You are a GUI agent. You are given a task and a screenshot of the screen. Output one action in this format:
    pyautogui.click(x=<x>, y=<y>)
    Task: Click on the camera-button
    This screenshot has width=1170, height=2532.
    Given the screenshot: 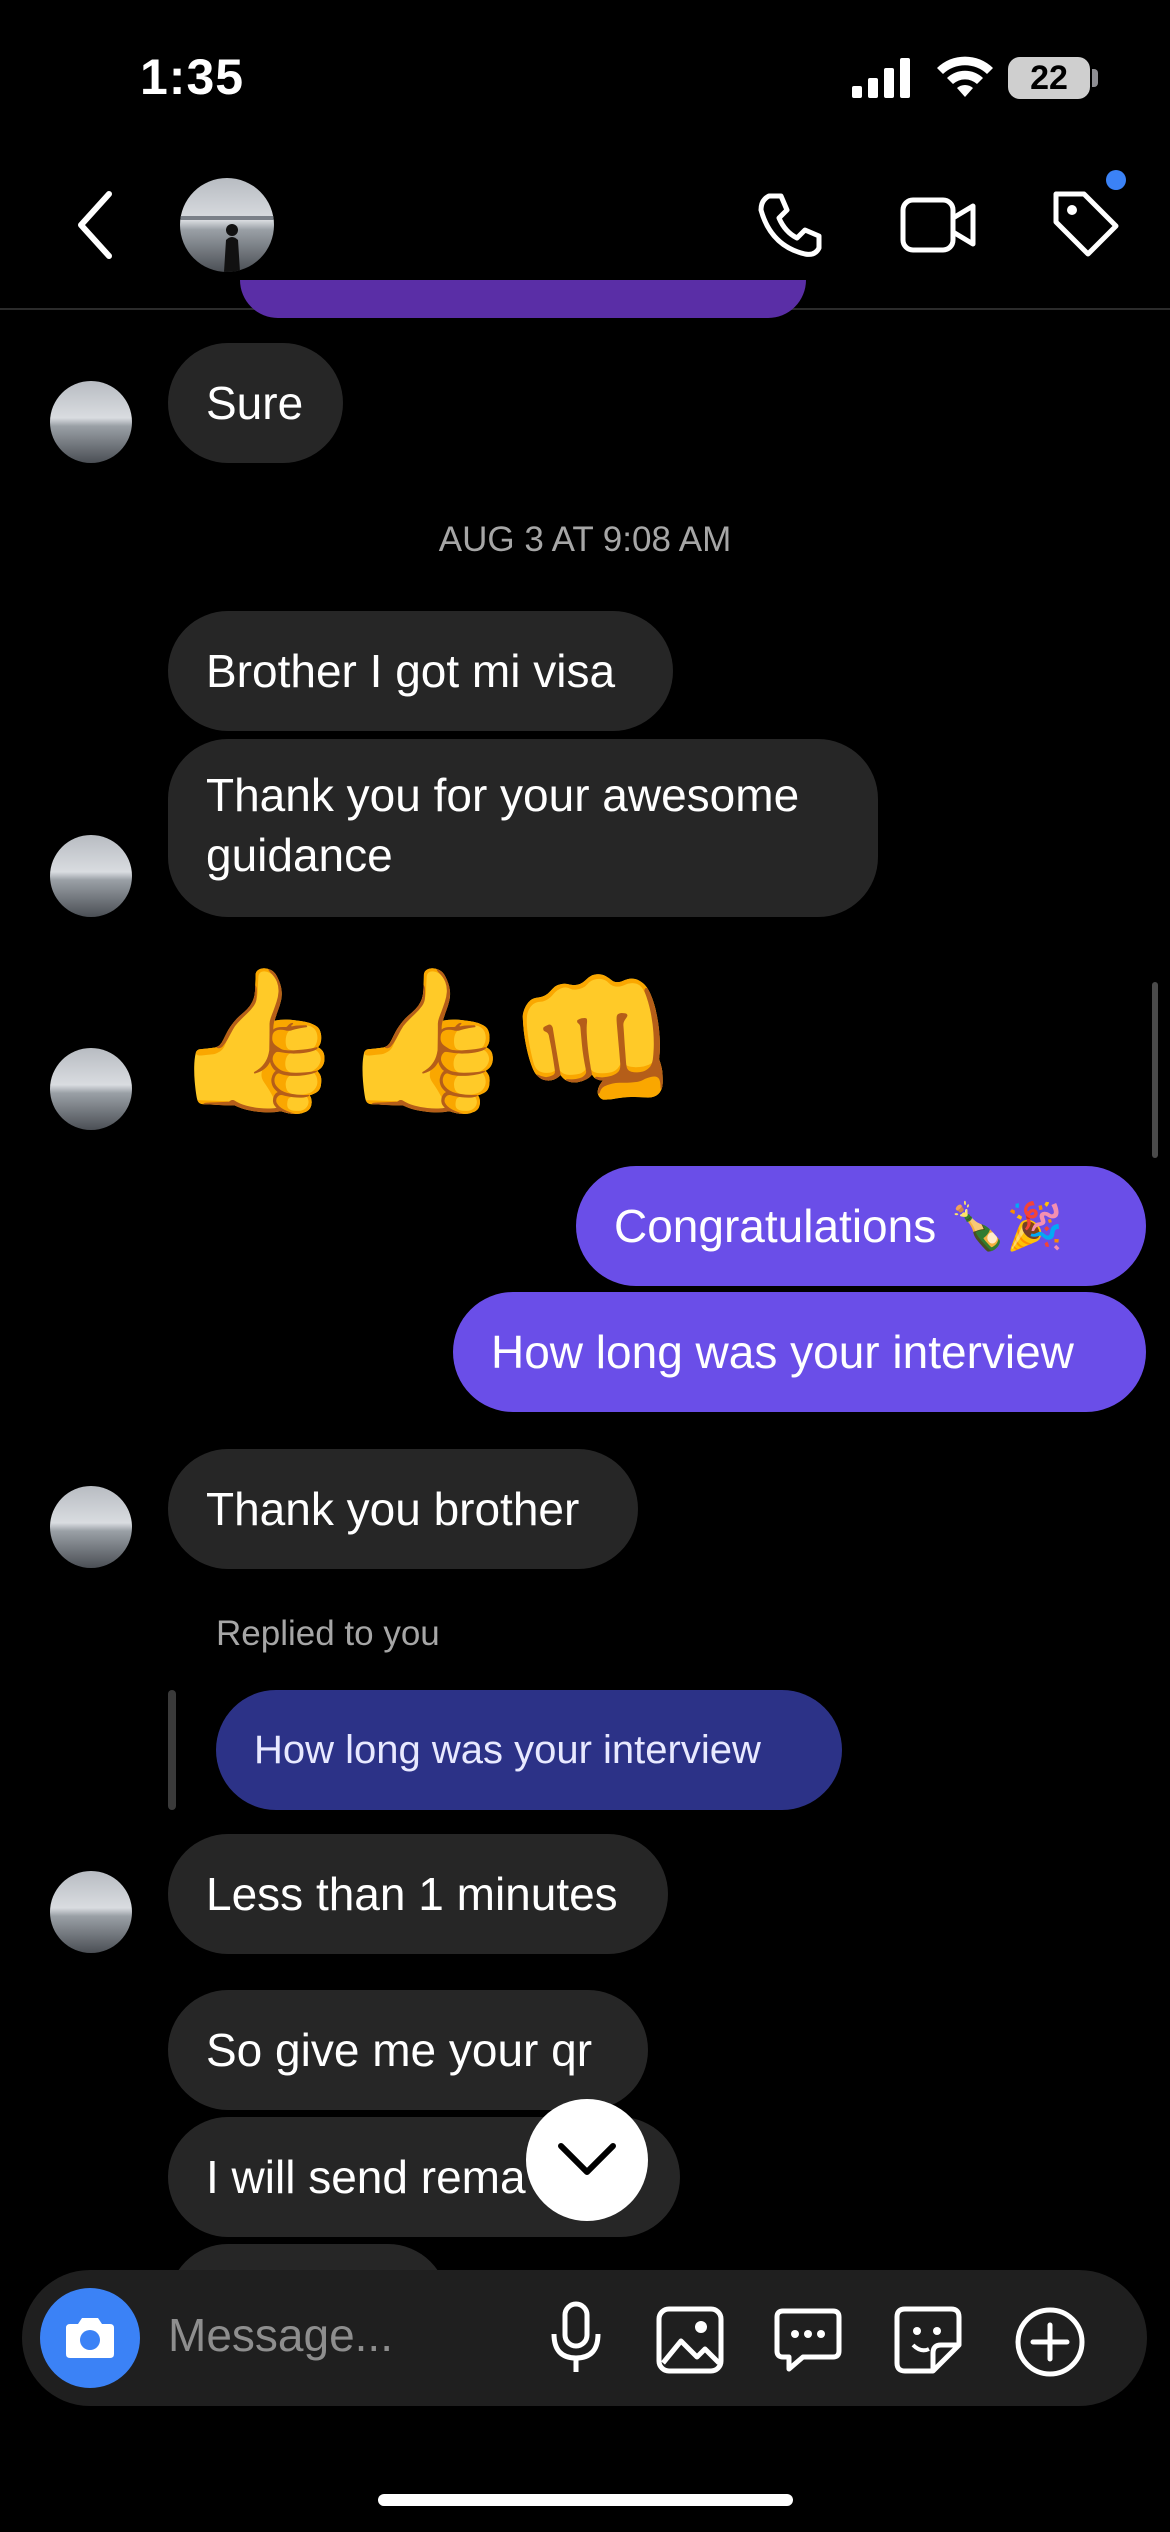 What is the action you would take?
    pyautogui.click(x=90, y=2338)
    